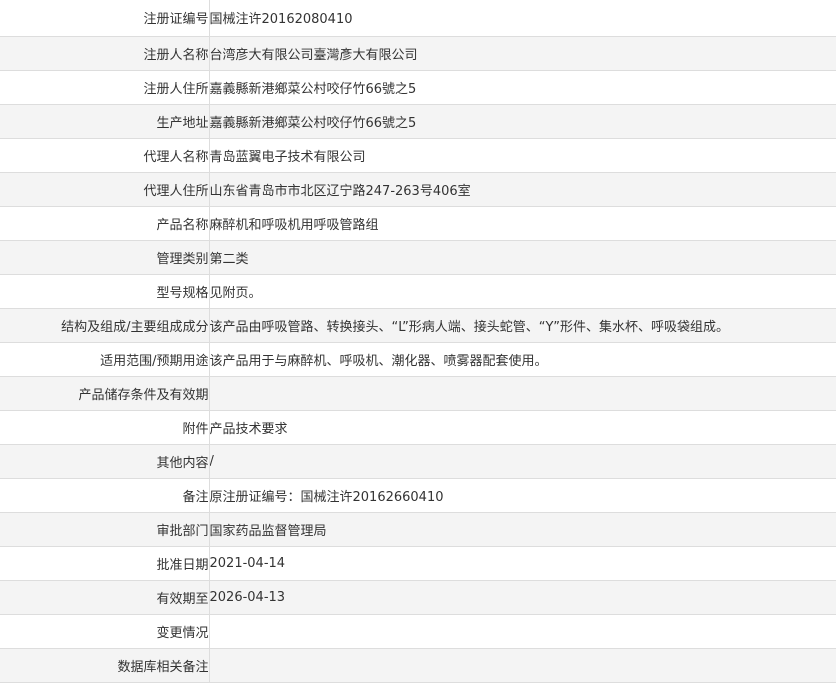 The image size is (836, 686). Describe the element at coordinates (522, 529) in the screenshot. I see `field-value: 国家药品监督管理局` at that location.